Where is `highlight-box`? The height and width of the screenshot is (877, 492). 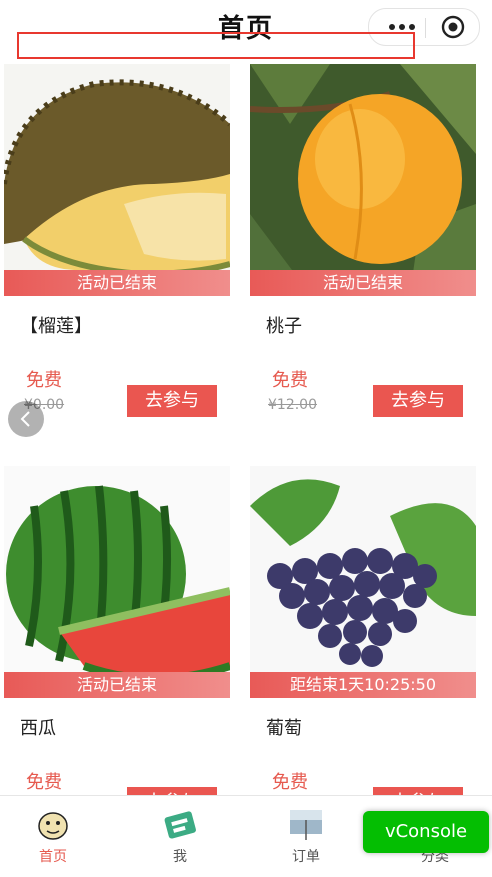
highlight-box is located at coordinates (216, 45).